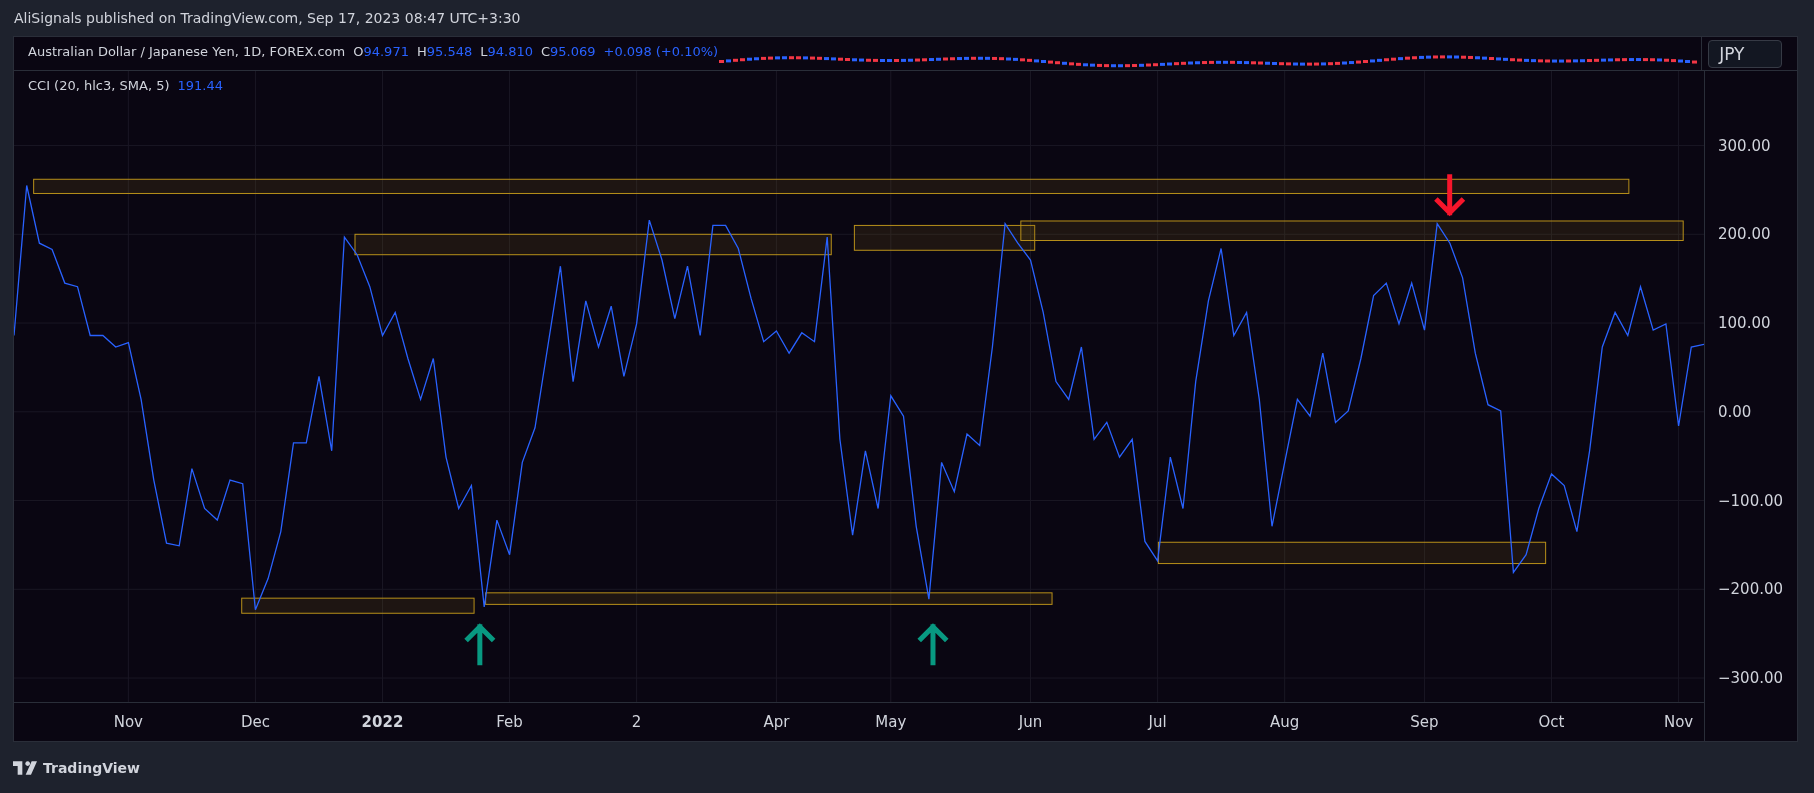 Image resolution: width=1814 pixels, height=793 pixels. What do you see at coordinates (1285, 722) in the screenshot?
I see `x-axis-label: Aug` at bounding box center [1285, 722].